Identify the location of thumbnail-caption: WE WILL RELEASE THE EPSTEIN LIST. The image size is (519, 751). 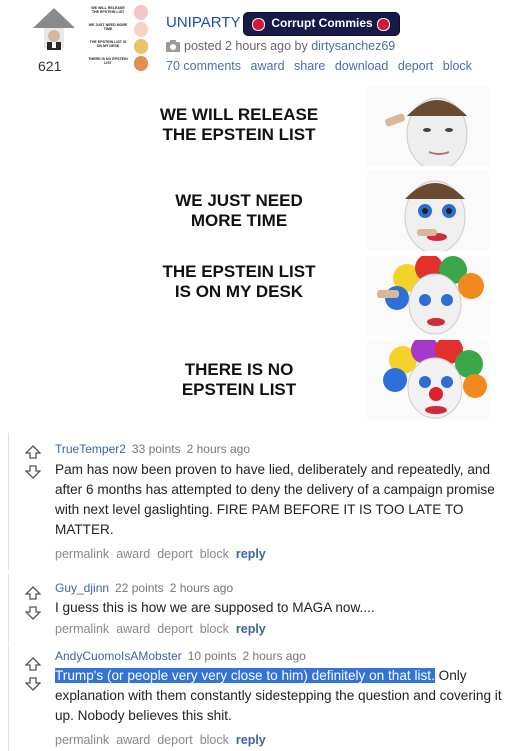
(108, 10).